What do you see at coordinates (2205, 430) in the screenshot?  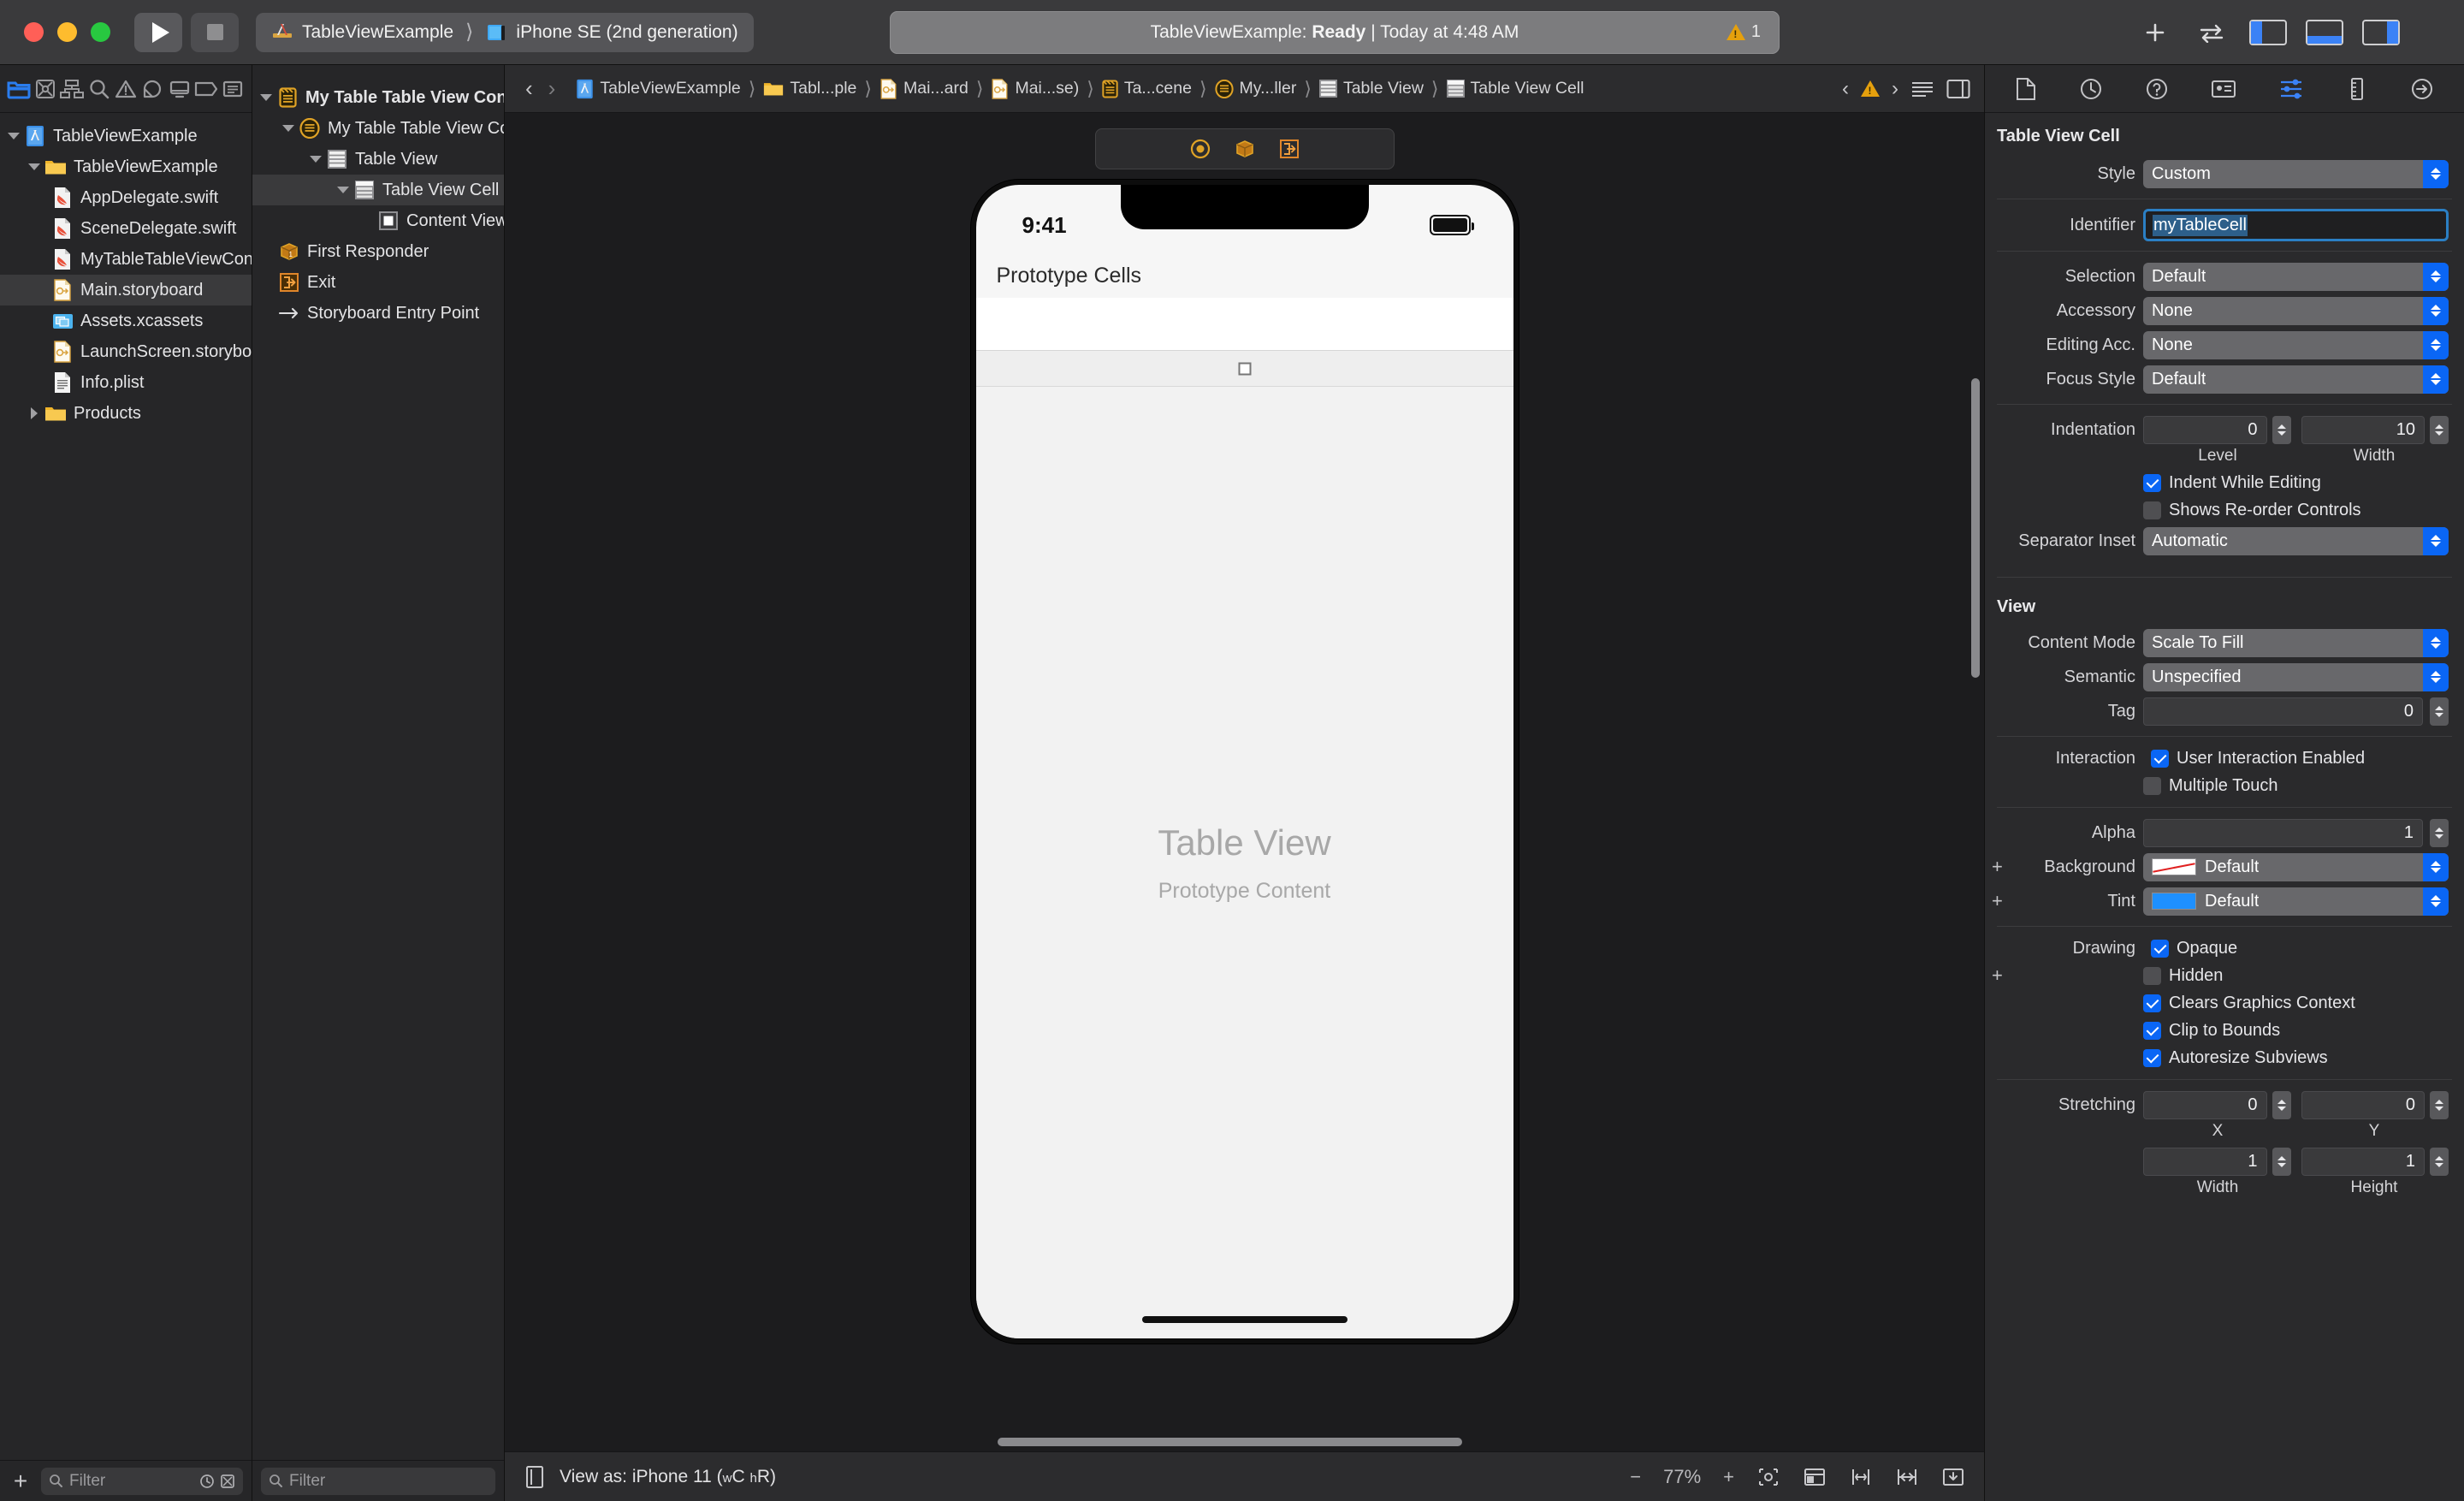 I see `indentation-level-input: 0` at bounding box center [2205, 430].